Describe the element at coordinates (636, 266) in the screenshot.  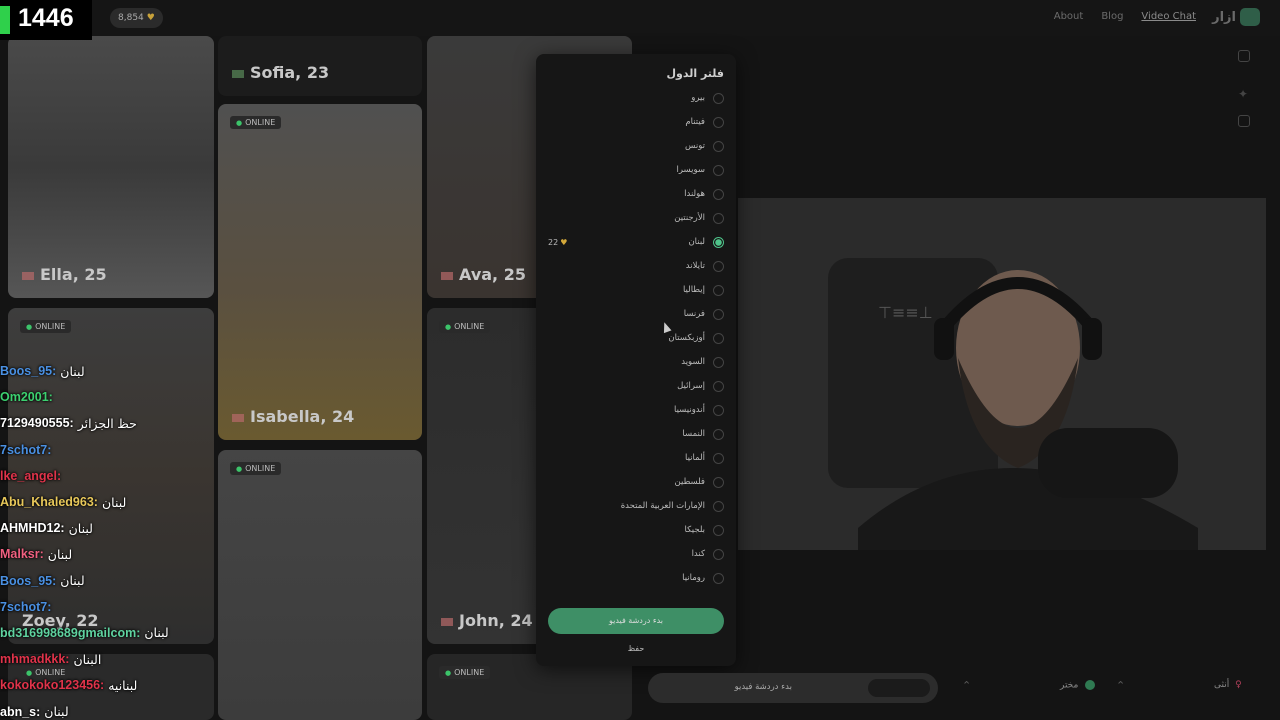
I see `country-option: تايلاند` at that location.